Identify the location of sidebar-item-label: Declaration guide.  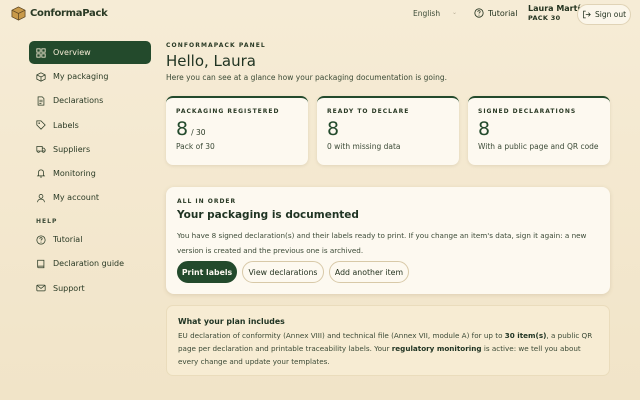
(89, 264).